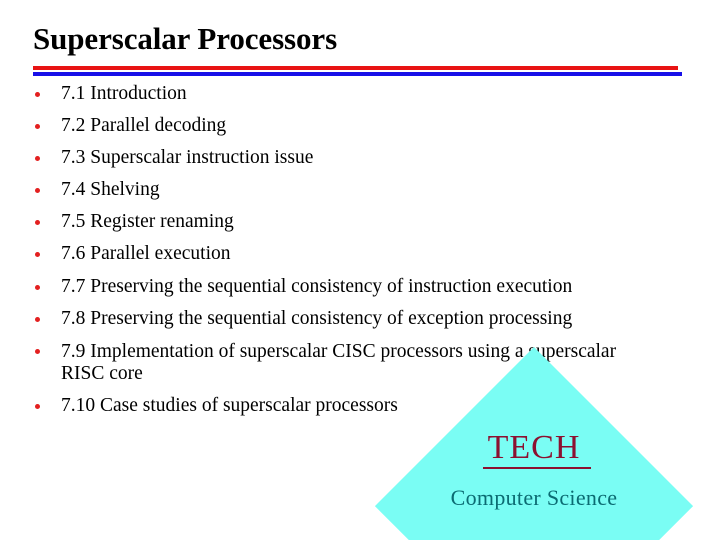 Image resolution: width=720 pixels, height=540 pixels. Describe the element at coordinates (124, 93) in the screenshot. I see `list-item-label: 7.1 Introduction` at that location.